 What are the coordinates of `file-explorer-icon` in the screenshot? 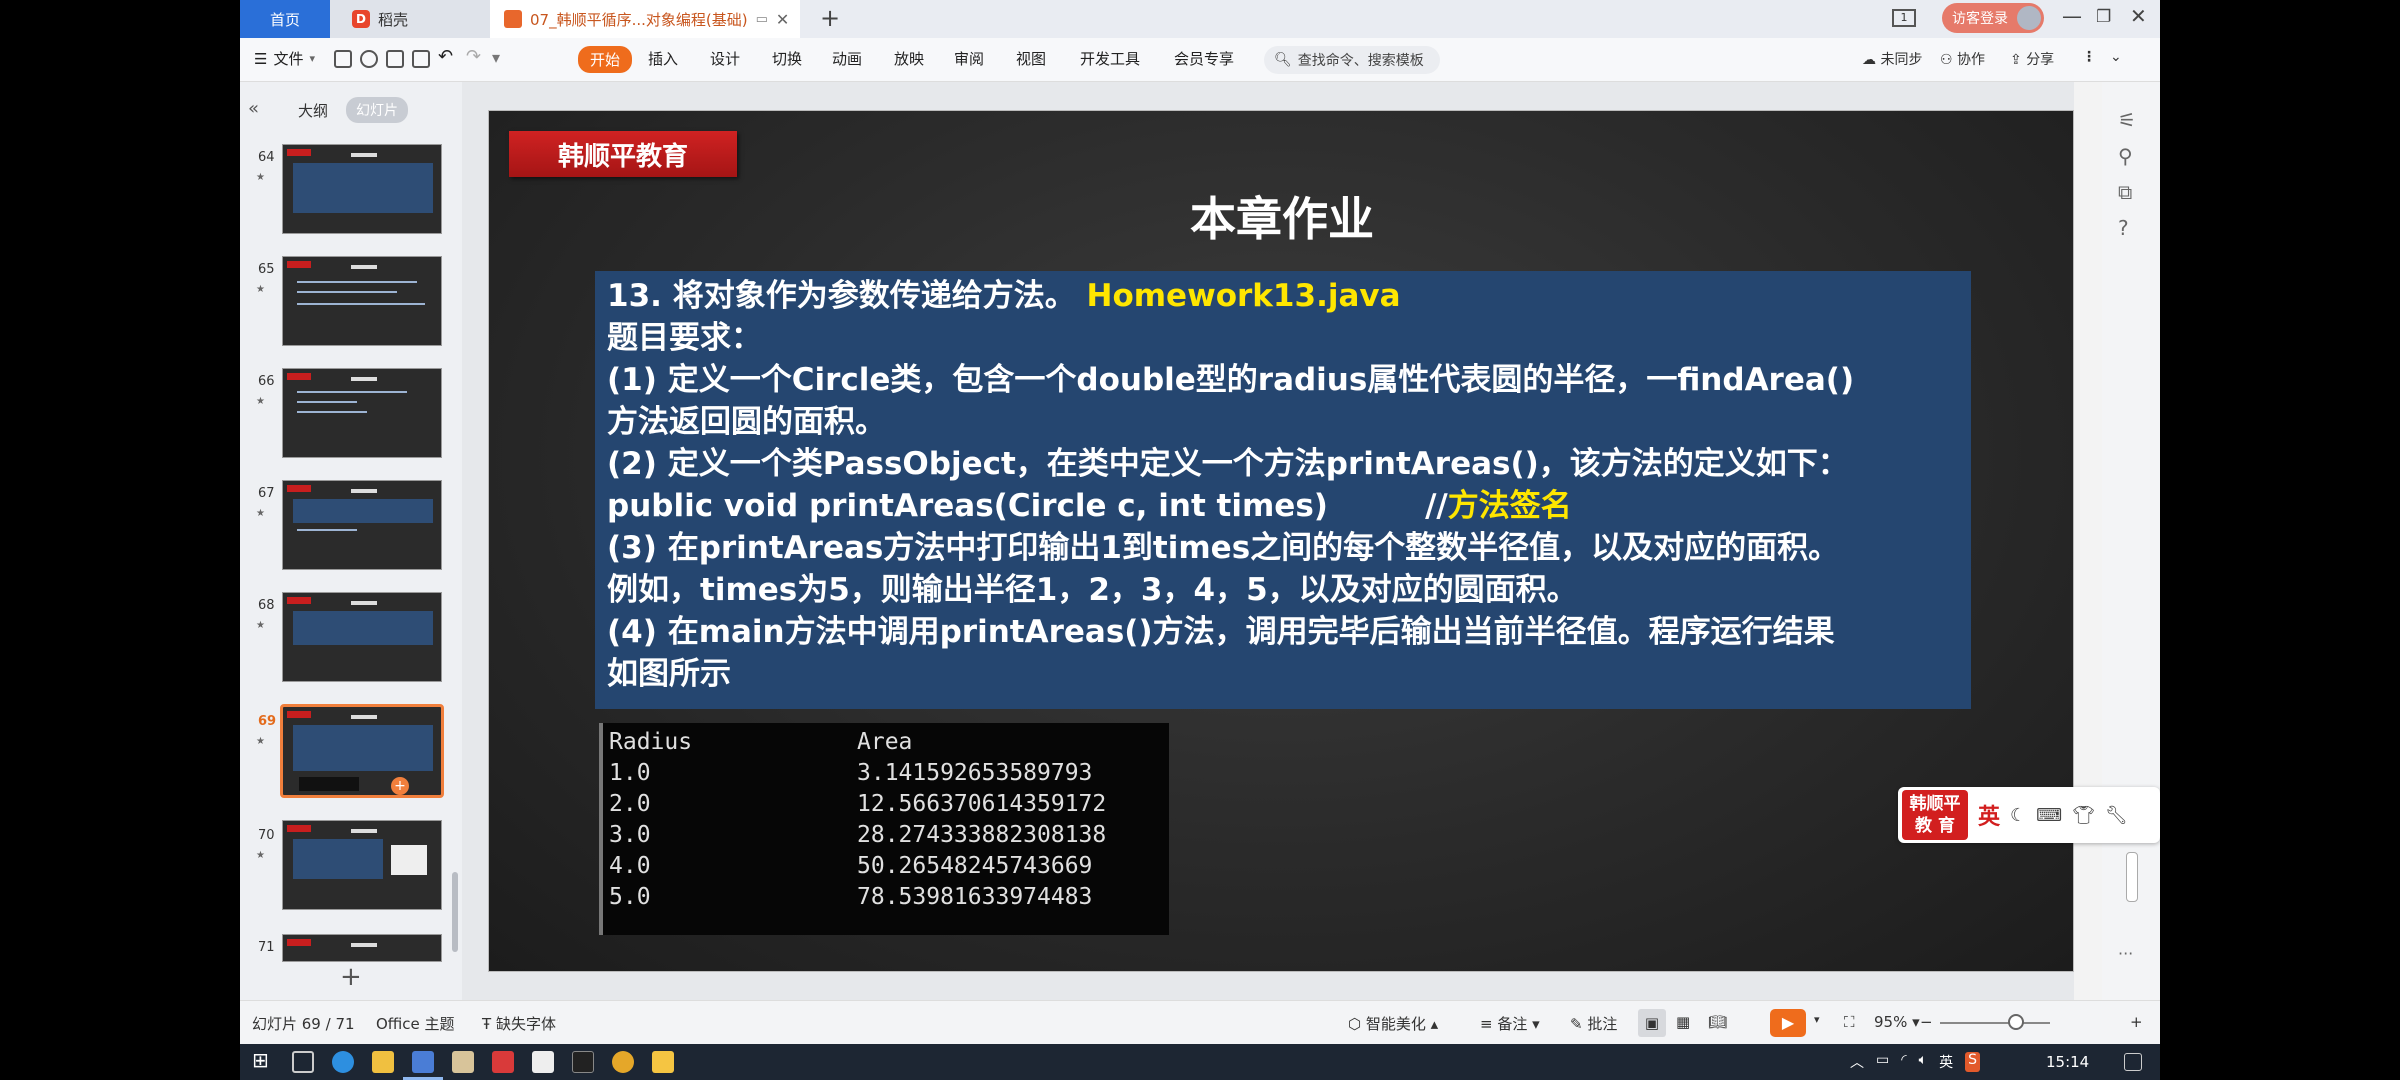 It's located at (383, 1062).